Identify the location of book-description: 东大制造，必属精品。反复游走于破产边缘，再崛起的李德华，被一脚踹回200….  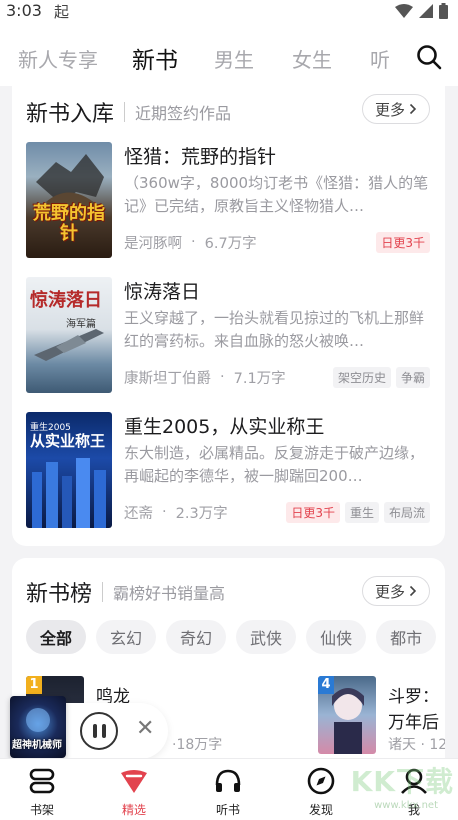
(274, 464).